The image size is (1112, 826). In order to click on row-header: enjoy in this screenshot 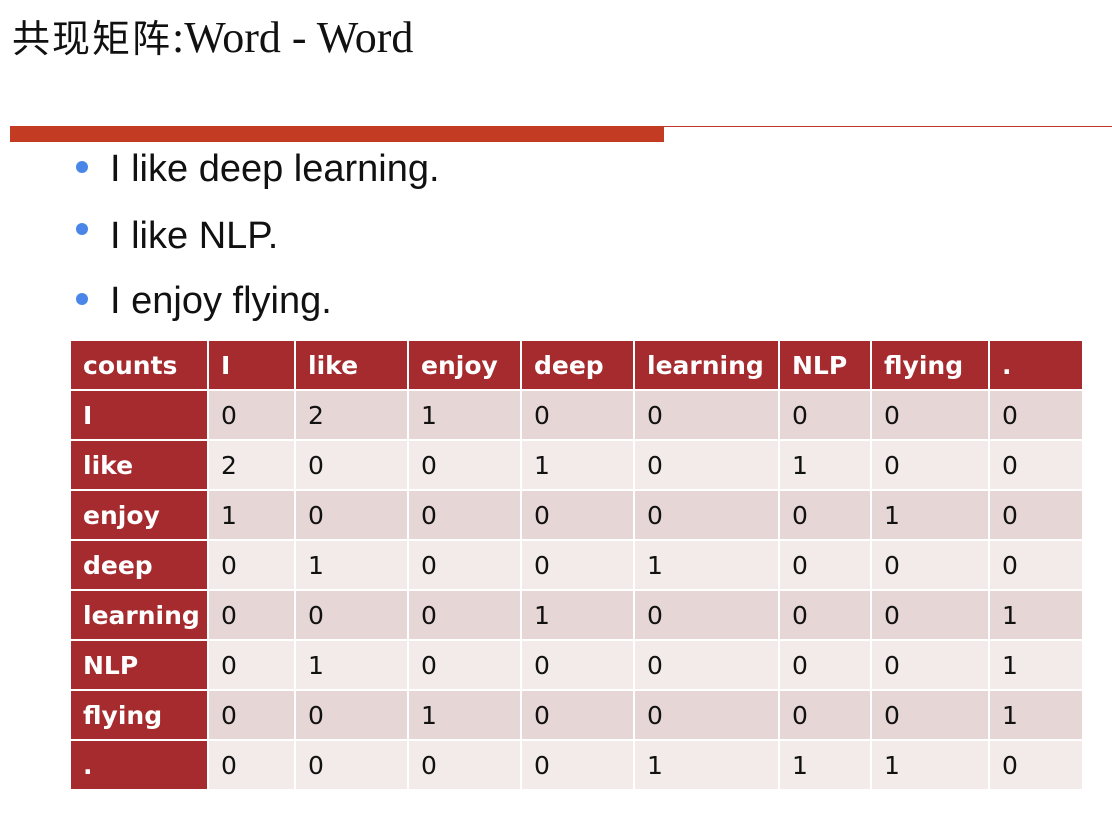, I will do `click(139, 515)`.